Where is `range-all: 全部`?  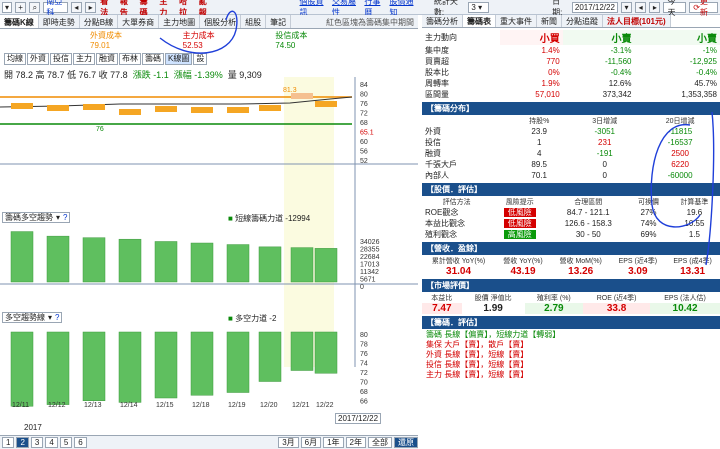 range-all: 全部 is located at coordinates (380, 442).